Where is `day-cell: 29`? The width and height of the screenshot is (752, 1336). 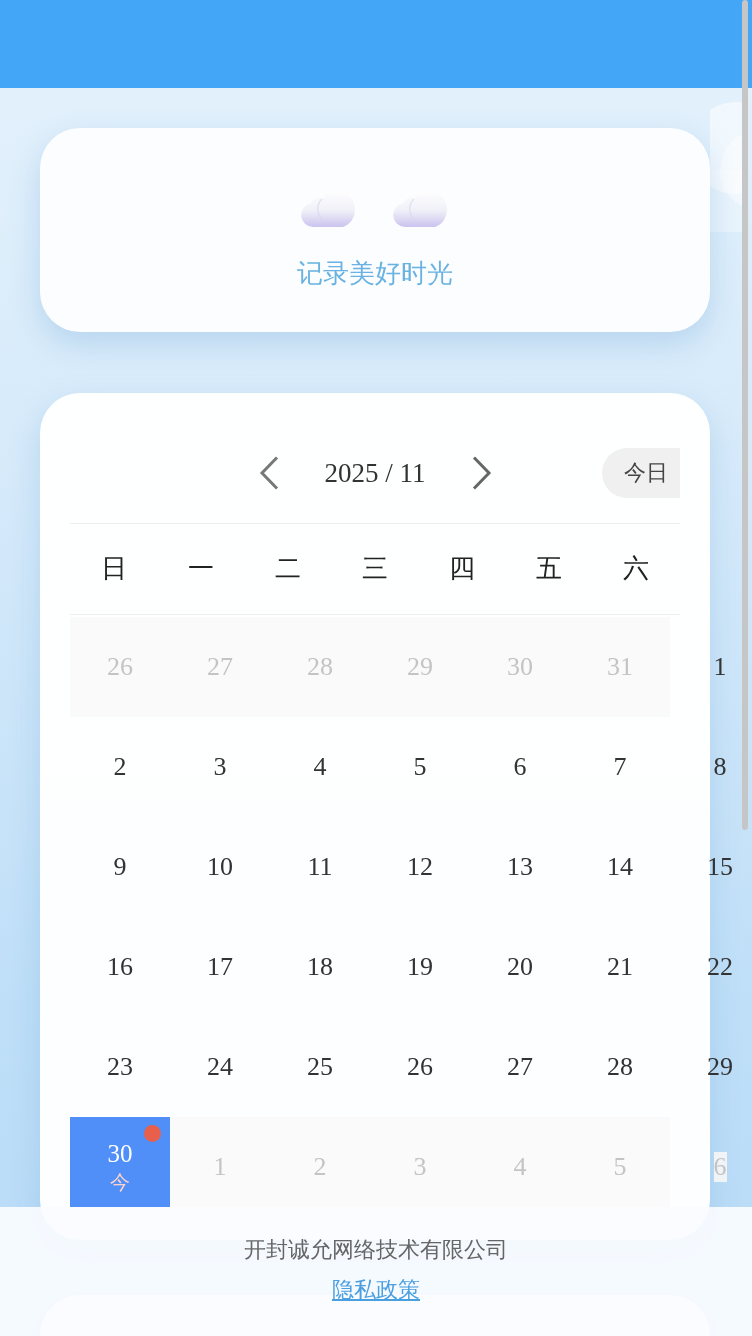 day-cell: 29 is located at coordinates (711, 1067).